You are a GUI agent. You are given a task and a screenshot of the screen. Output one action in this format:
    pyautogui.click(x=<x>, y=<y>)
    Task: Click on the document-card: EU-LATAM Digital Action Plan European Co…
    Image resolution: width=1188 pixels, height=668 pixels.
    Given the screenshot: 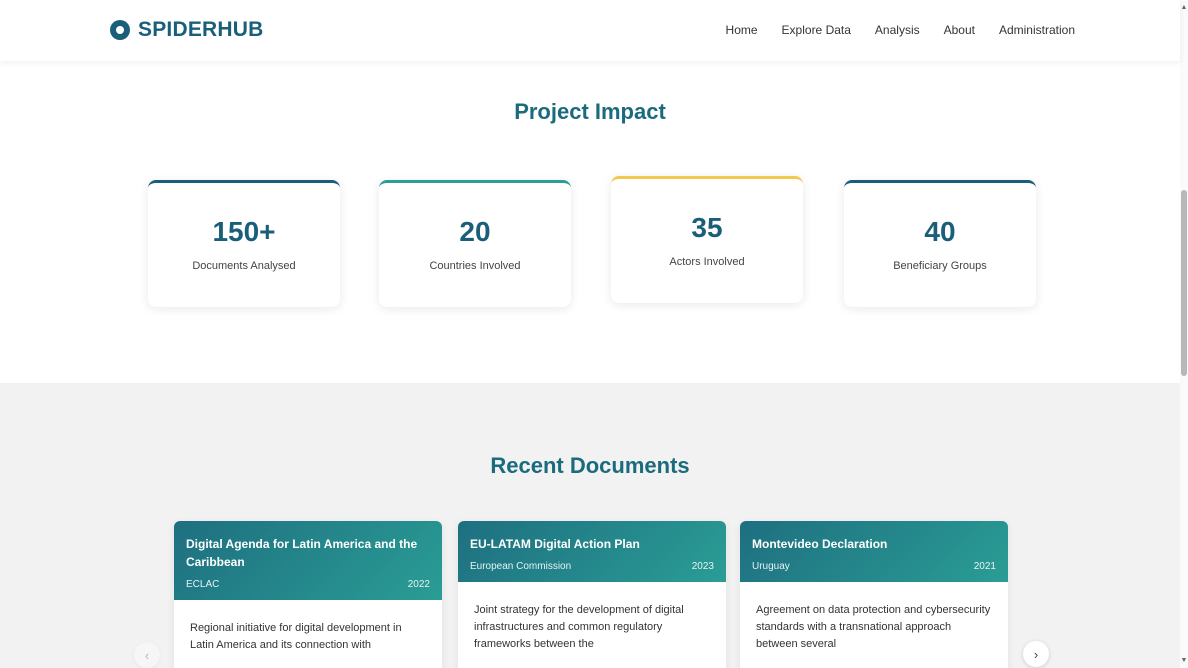 What is the action you would take?
    pyautogui.click(x=592, y=594)
    